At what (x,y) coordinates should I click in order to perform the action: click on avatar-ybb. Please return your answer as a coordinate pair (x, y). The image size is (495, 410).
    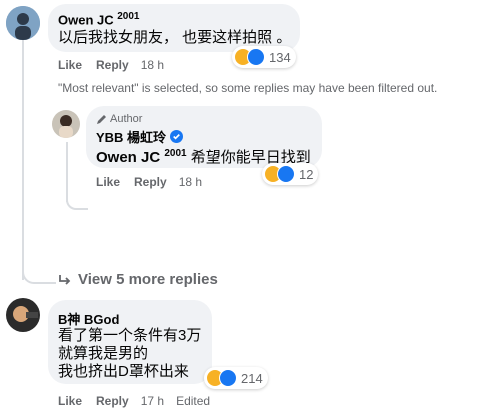
    Looking at the image, I should click on (66, 124).